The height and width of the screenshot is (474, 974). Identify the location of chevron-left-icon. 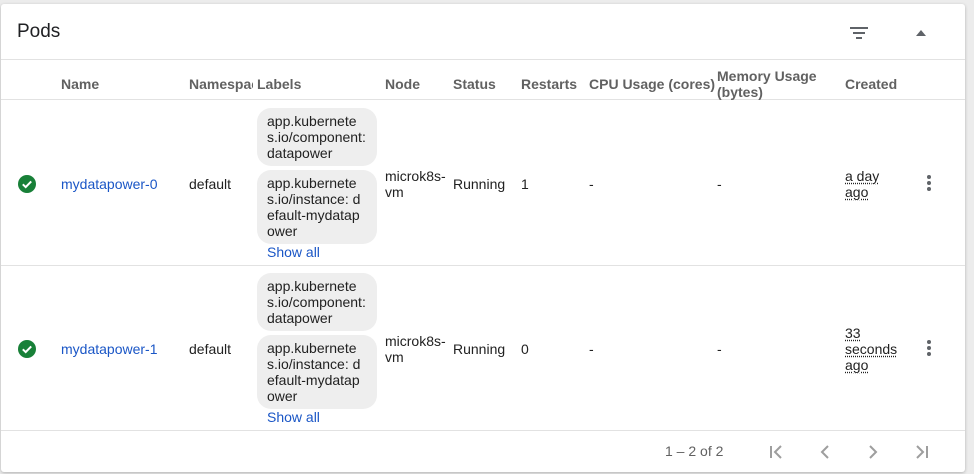
(824, 452).